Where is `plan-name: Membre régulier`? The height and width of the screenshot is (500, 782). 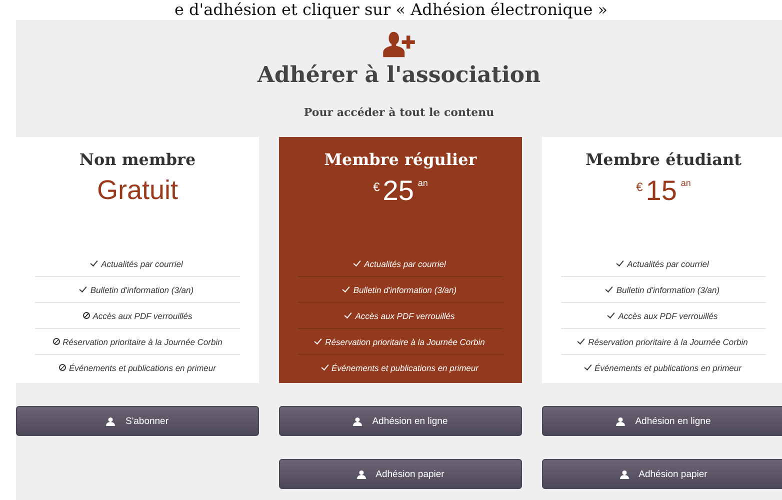 plan-name: Membre régulier is located at coordinates (400, 159).